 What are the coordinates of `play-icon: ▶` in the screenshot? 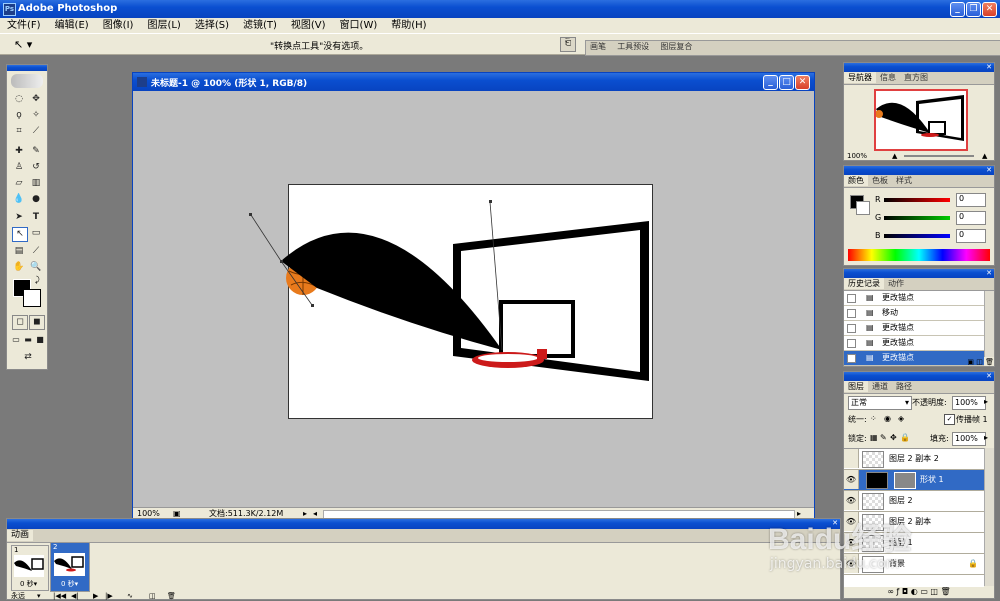 It's located at (95, 596).